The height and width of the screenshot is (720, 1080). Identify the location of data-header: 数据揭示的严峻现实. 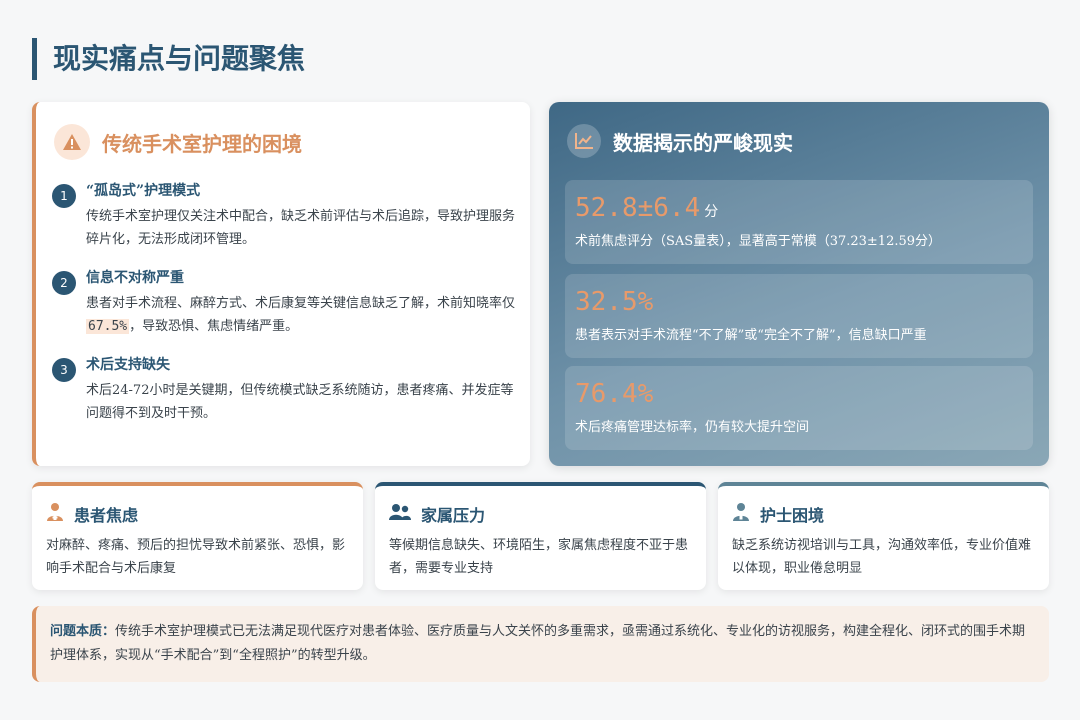
(680, 141).